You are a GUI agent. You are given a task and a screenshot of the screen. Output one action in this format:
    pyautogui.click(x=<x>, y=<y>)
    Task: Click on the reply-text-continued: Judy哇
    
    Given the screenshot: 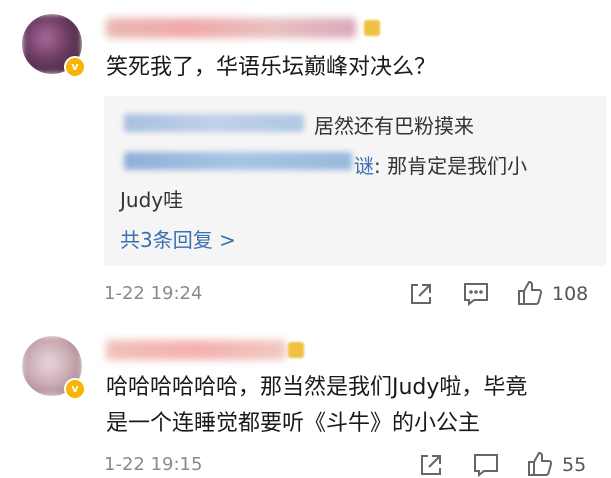 What is the action you would take?
    pyautogui.click(x=152, y=200)
    